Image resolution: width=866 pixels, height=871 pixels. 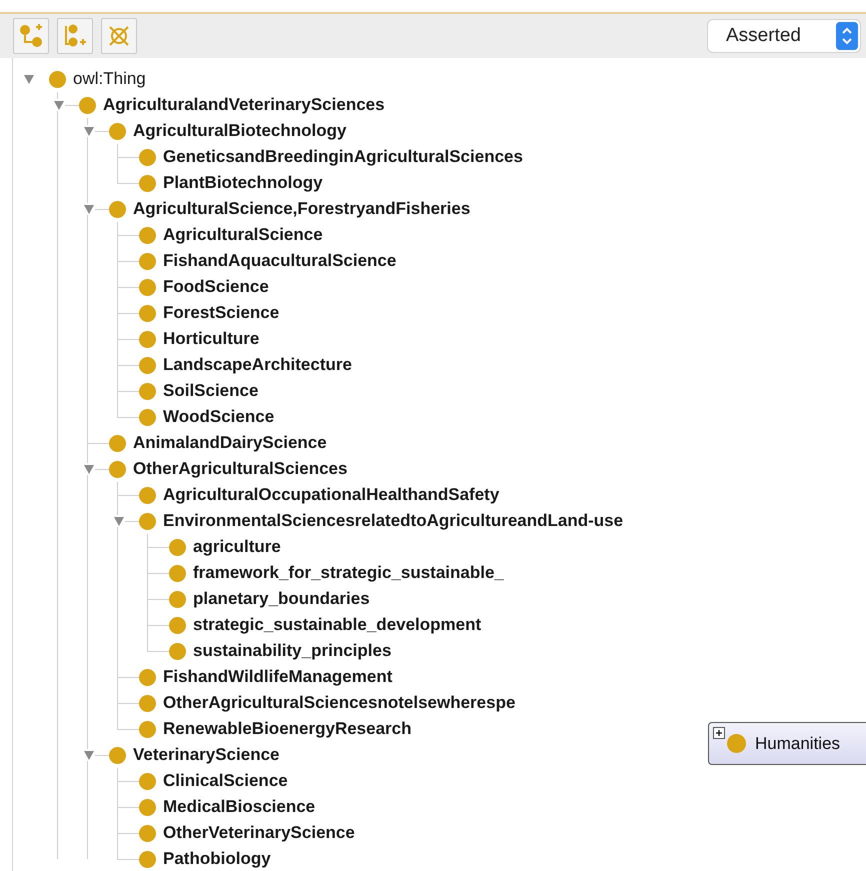 I want to click on tree-item: FoodScience, so click(x=216, y=287).